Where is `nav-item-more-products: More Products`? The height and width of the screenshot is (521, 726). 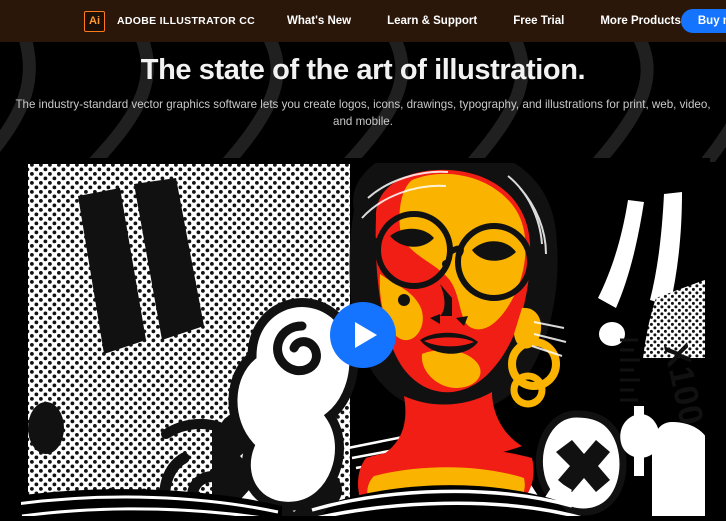 nav-item-more-products: More Products is located at coordinates (640, 21).